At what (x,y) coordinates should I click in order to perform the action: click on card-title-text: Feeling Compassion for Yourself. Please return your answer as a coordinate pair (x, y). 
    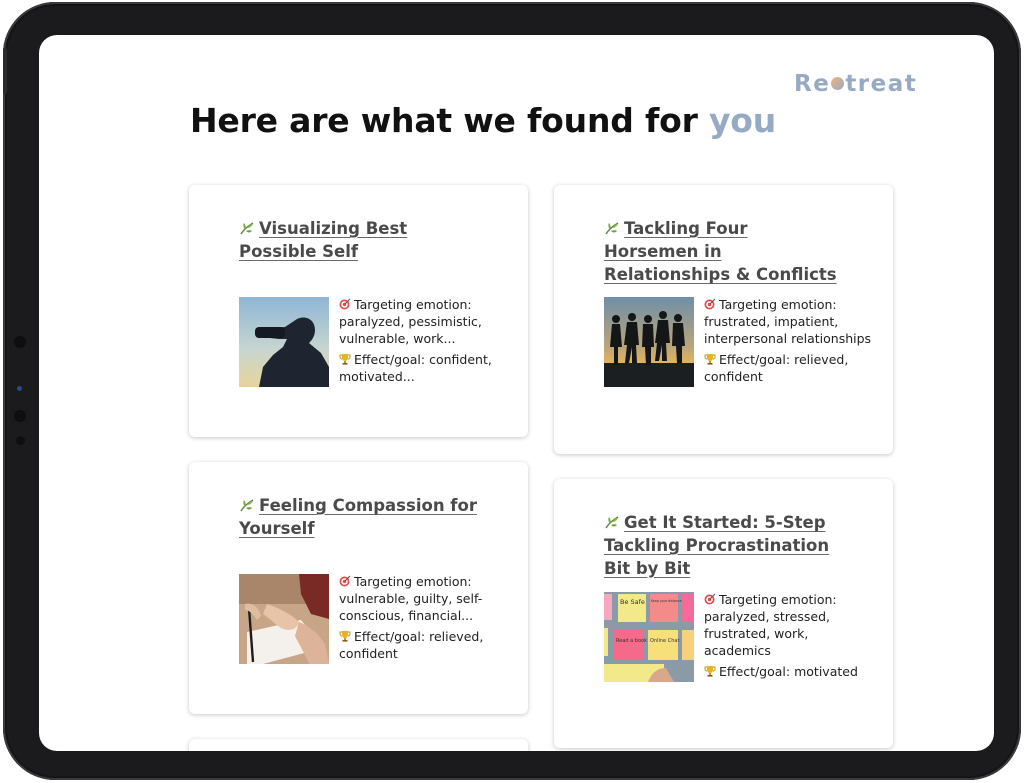
    Looking at the image, I should click on (358, 517).